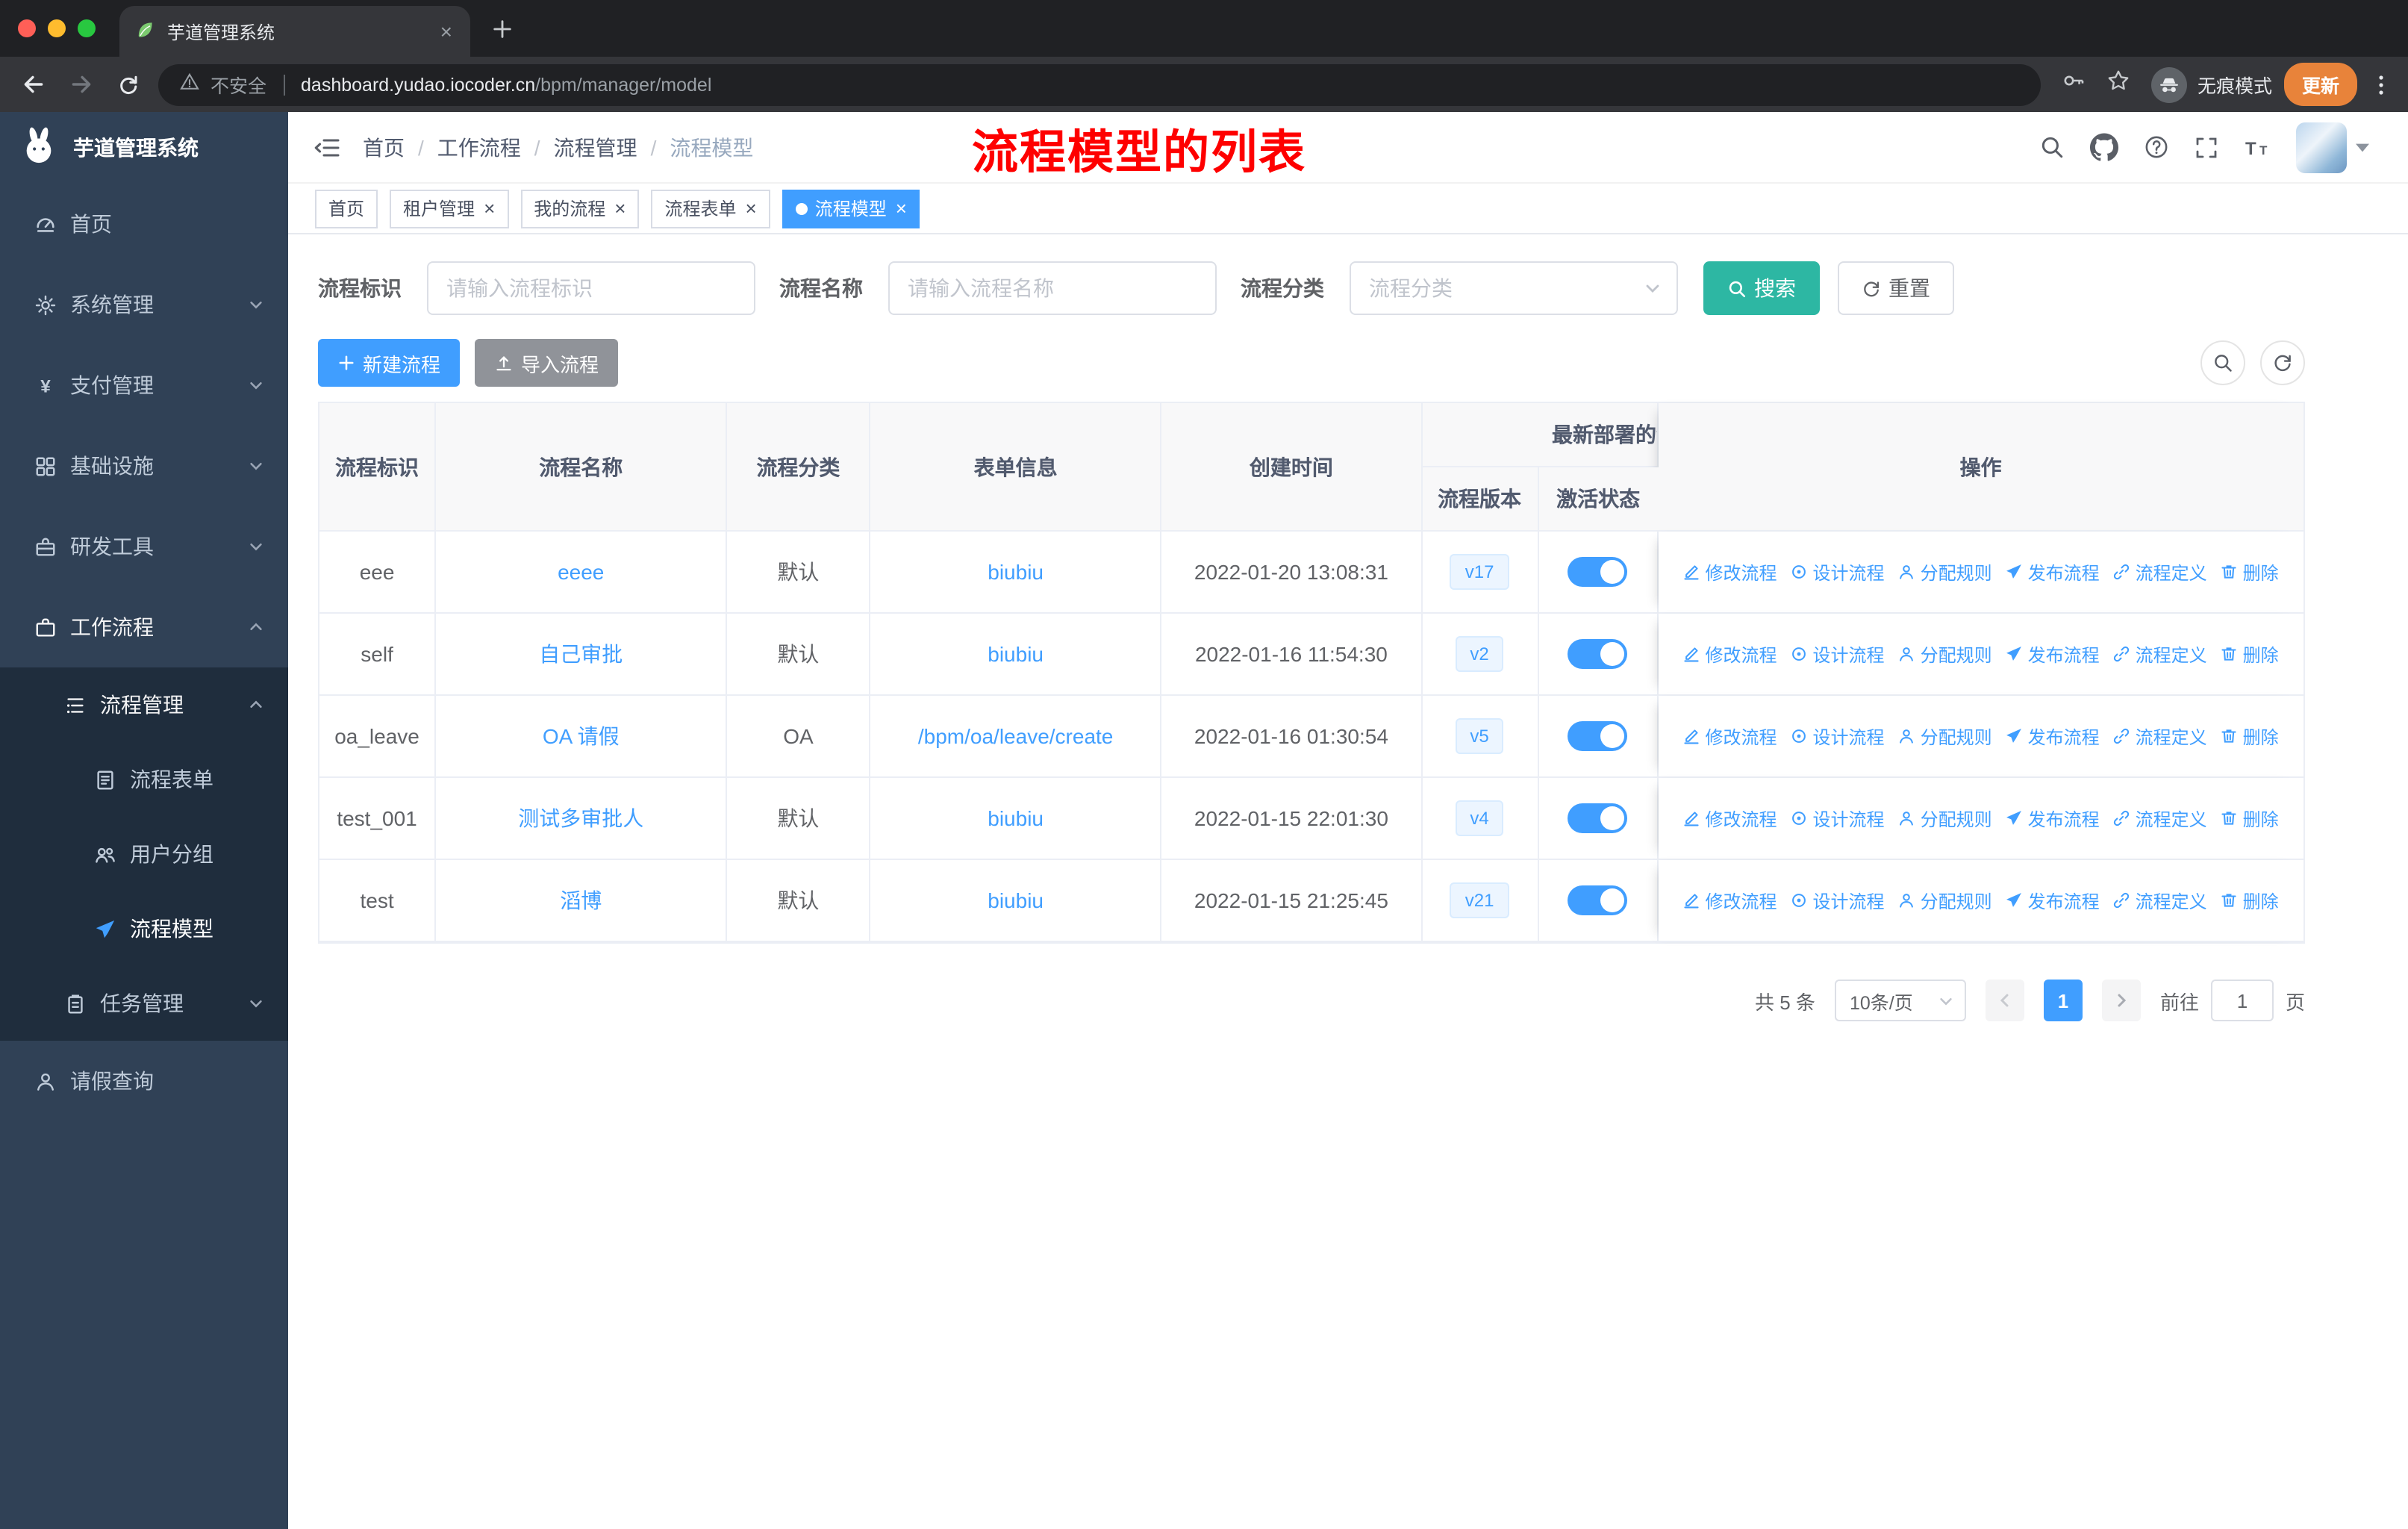 The image size is (2408, 1529). What do you see at coordinates (581, 654) in the screenshot?
I see `process-name-link: 自己审批` at bounding box center [581, 654].